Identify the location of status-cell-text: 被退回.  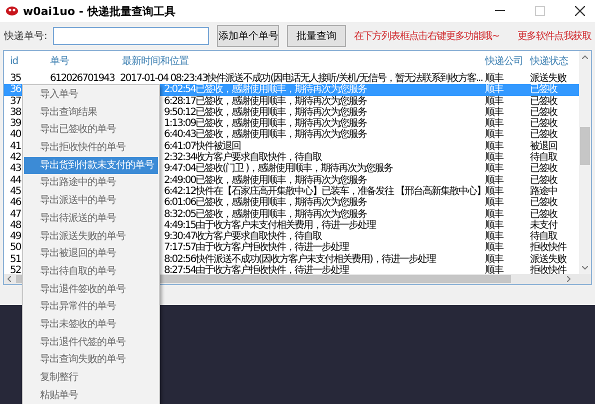
(543, 146).